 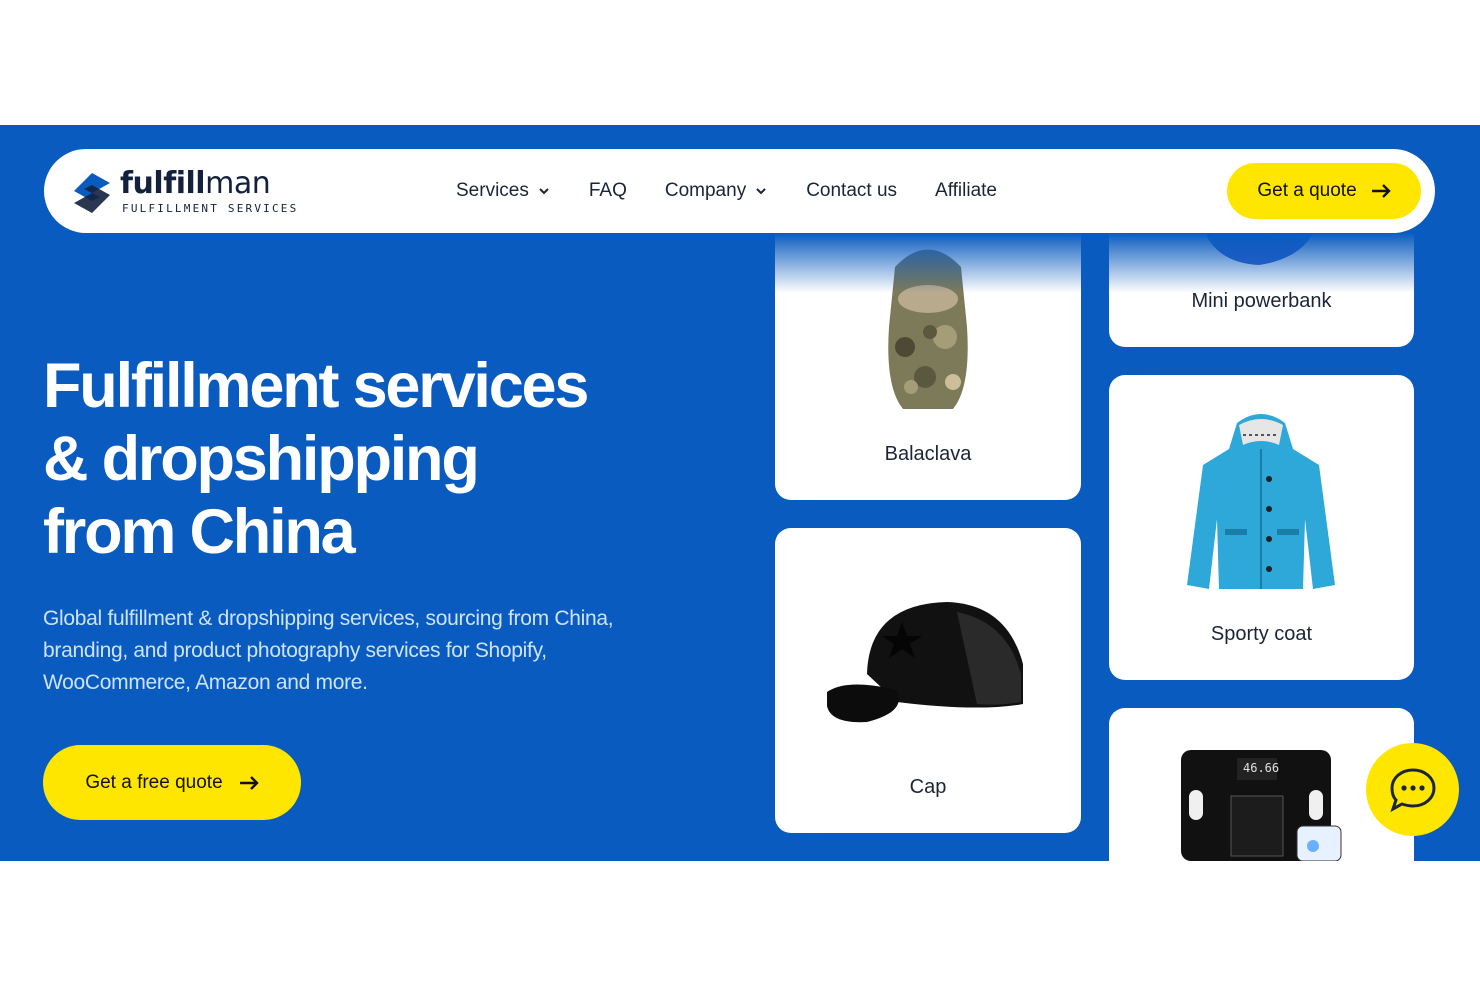 I want to click on nav-item-services: Services, so click(x=503, y=191).